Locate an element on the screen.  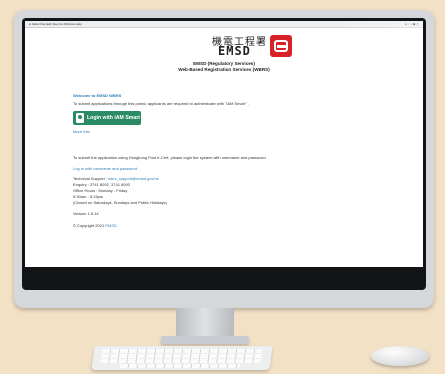
keyboard is located at coordinates (182, 358).